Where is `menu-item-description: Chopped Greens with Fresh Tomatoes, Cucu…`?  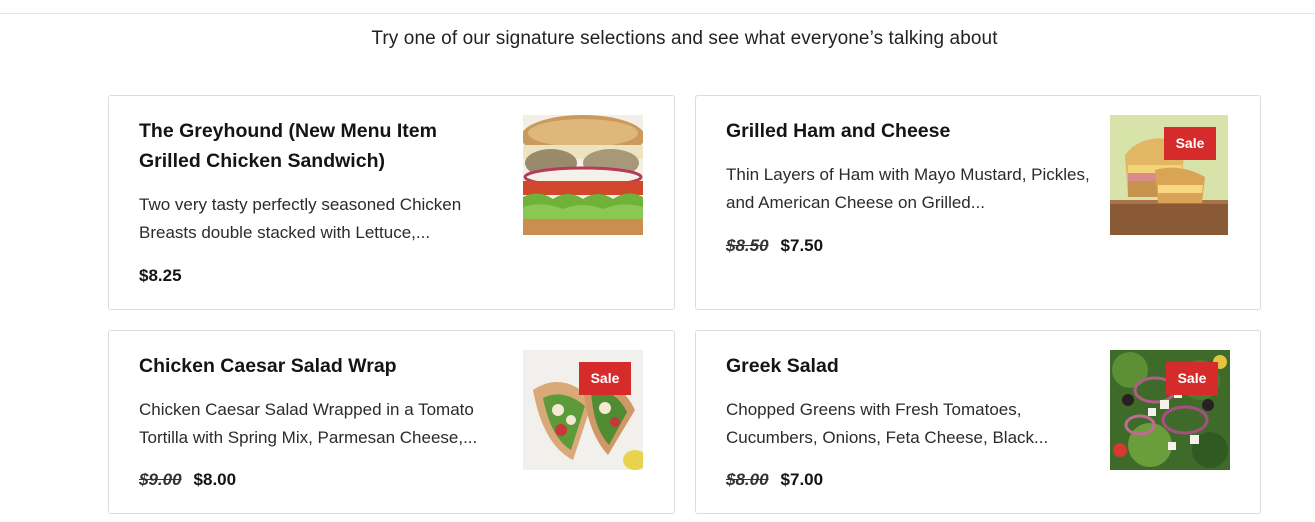 menu-item-description: Chopped Greens with Fresh Tomatoes, Cucu… is located at coordinates (887, 423).